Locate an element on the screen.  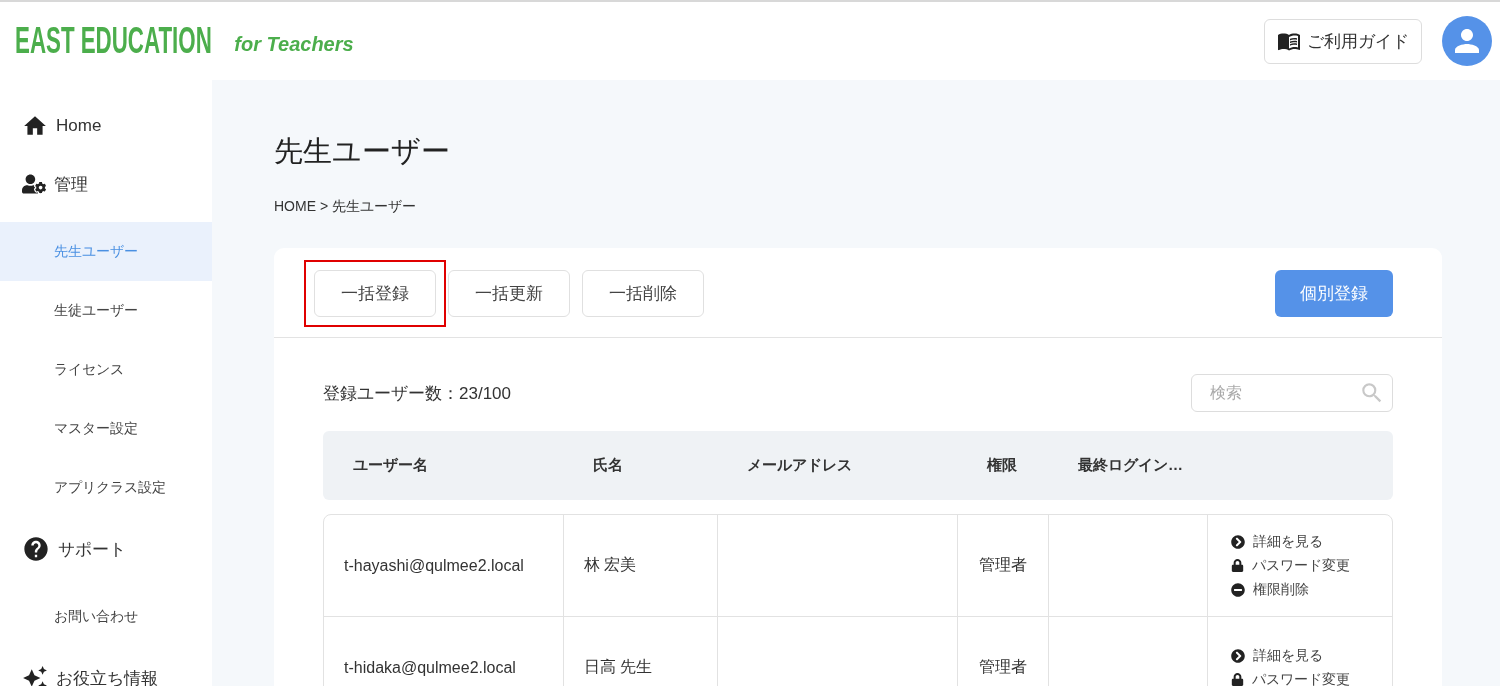
toolbar-button: 一括登録 is located at coordinates (375, 293).